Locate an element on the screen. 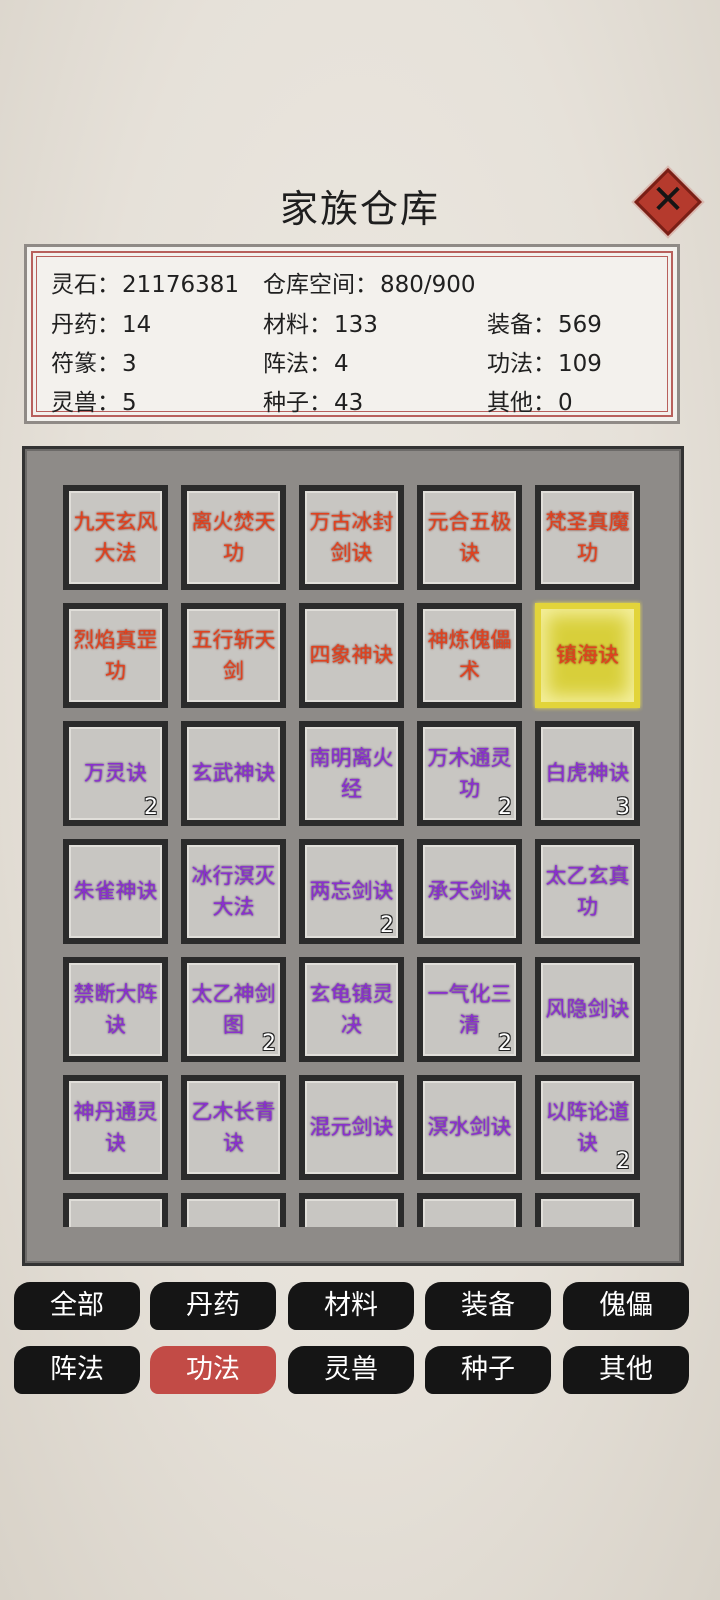 This screenshot has height=1600, width=720. item-name: 风隐剑诀 is located at coordinates (587, 1009).